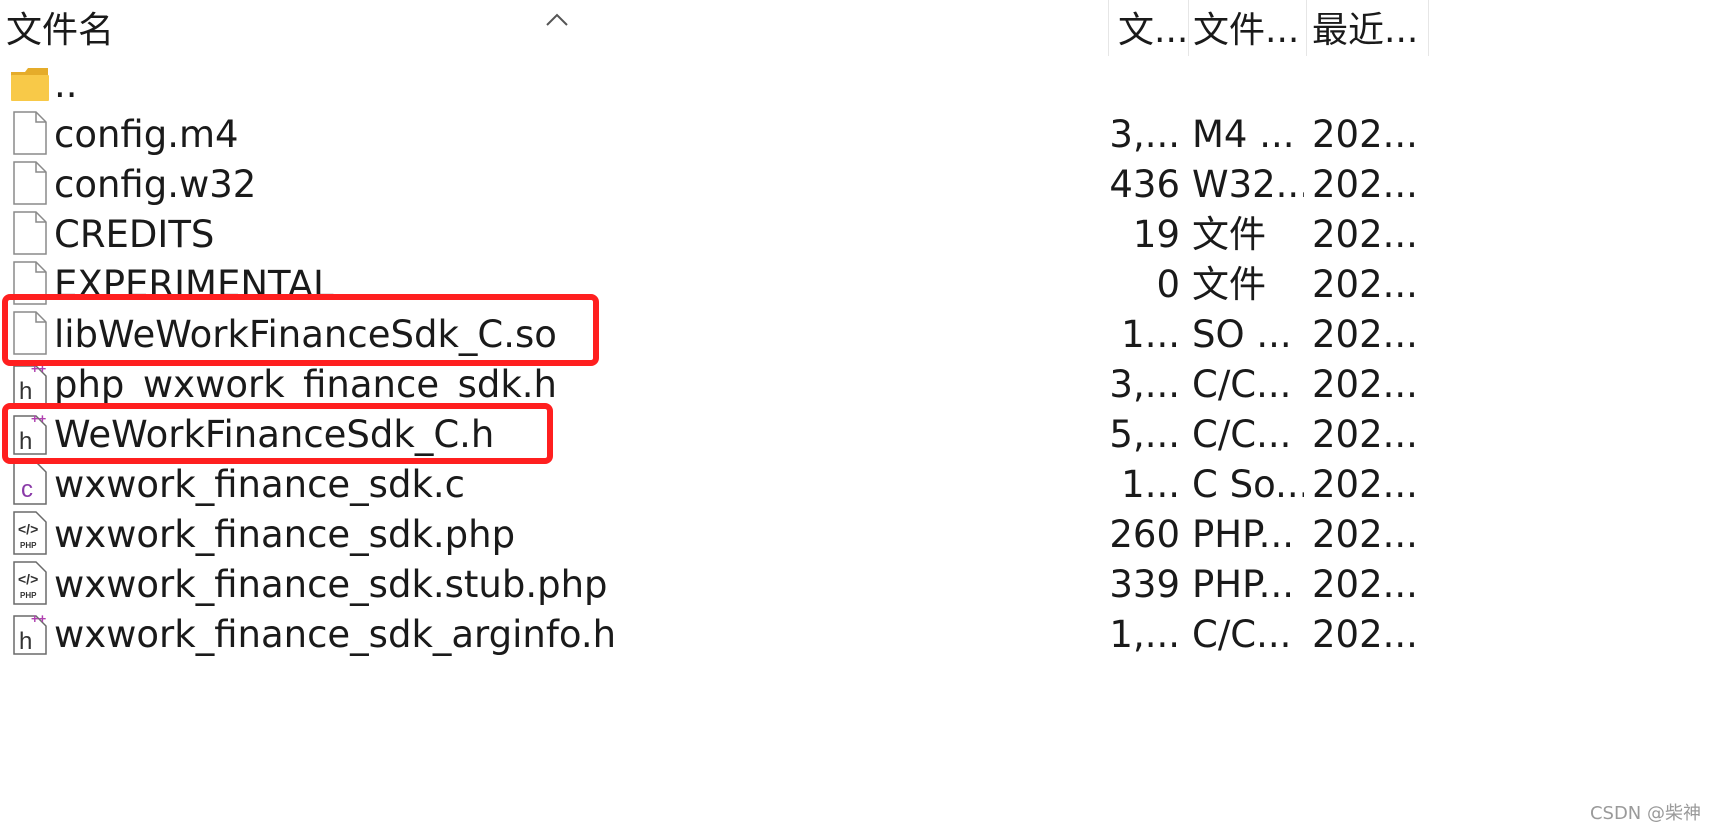 Image resolution: width=1713 pixels, height=835 pixels. Describe the element at coordinates (1156, 234) in the screenshot. I see `file-size: 19` at that location.